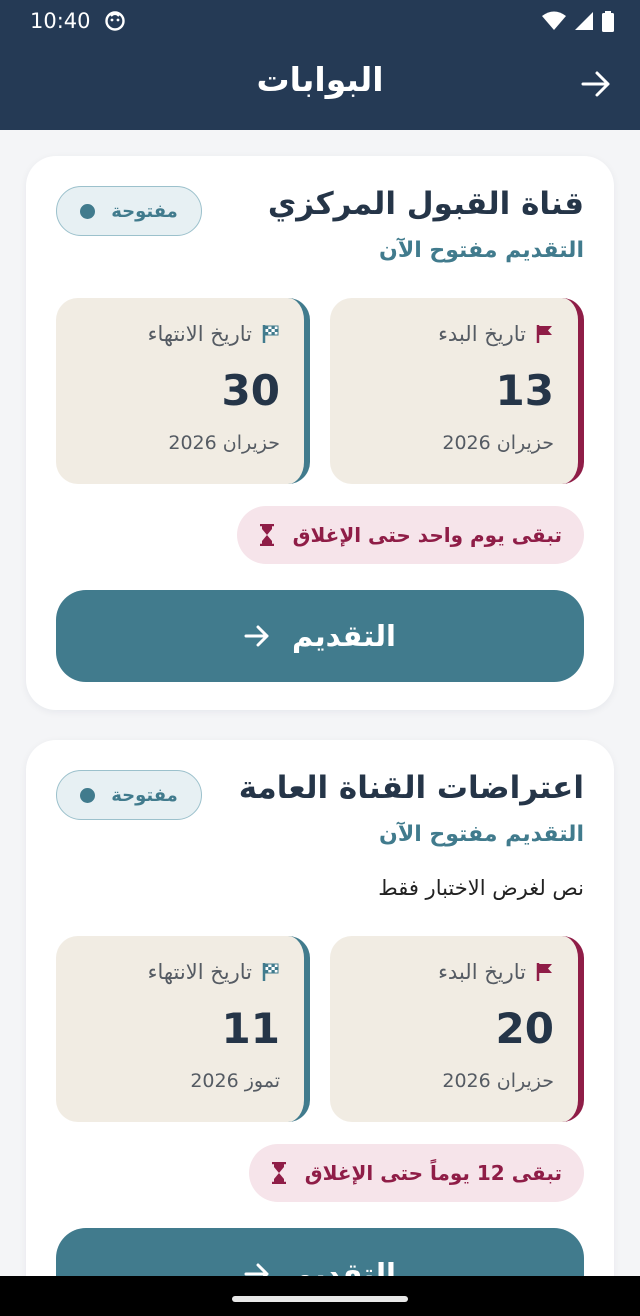 Image resolution: width=640 pixels, height=1316 pixels. I want to click on signal-icon, so click(584, 21).